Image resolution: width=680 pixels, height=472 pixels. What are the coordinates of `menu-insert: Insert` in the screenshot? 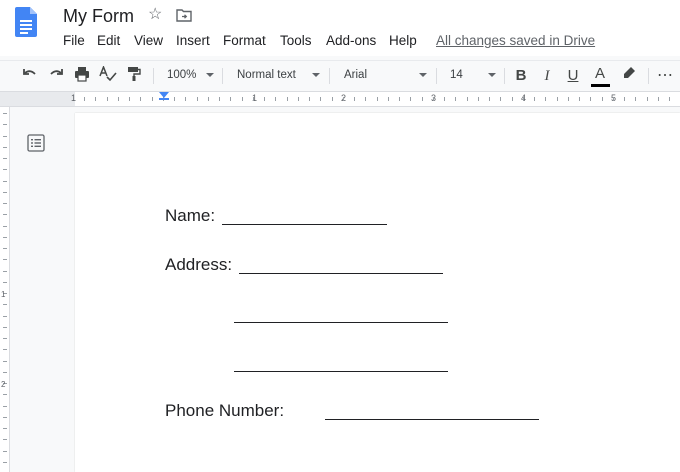 It's located at (193, 41).